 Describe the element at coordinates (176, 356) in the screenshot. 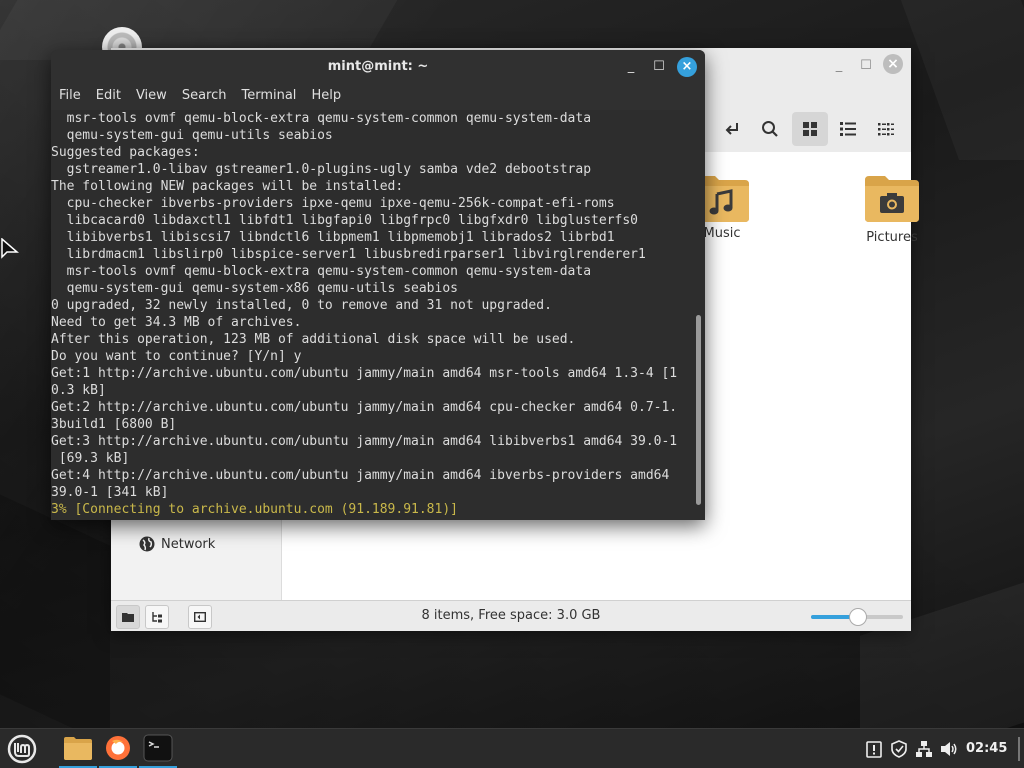

I see `terminal-line: Do you want to continue? [Y/n] y` at that location.